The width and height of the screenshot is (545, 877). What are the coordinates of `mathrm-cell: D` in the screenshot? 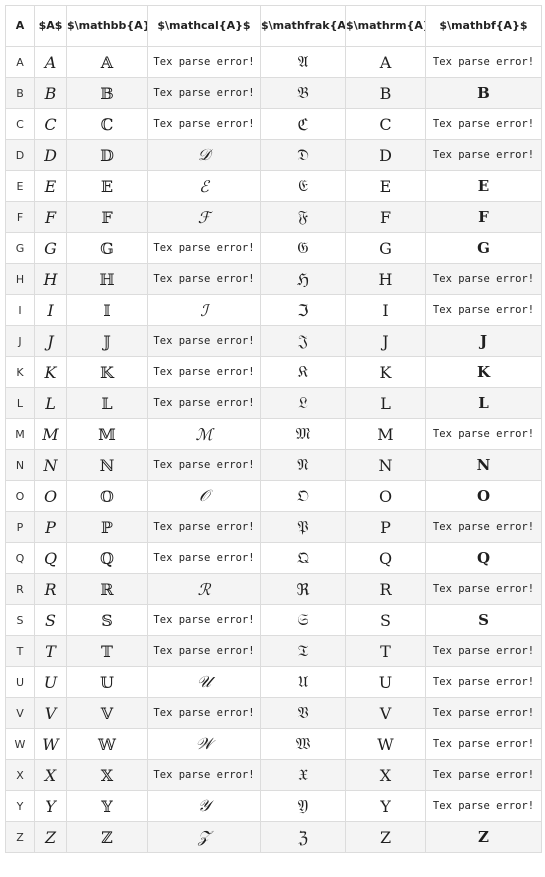 It's located at (385, 155).